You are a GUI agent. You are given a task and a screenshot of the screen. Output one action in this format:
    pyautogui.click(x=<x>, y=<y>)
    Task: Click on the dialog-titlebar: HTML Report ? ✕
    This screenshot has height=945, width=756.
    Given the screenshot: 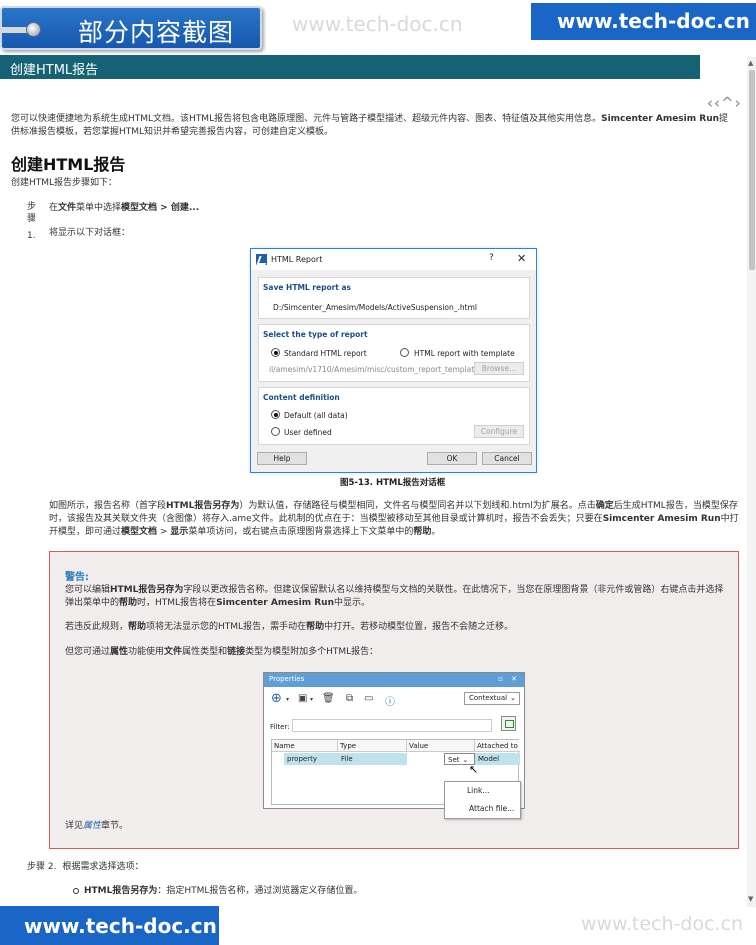 What is the action you would take?
    pyautogui.click(x=393, y=259)
    